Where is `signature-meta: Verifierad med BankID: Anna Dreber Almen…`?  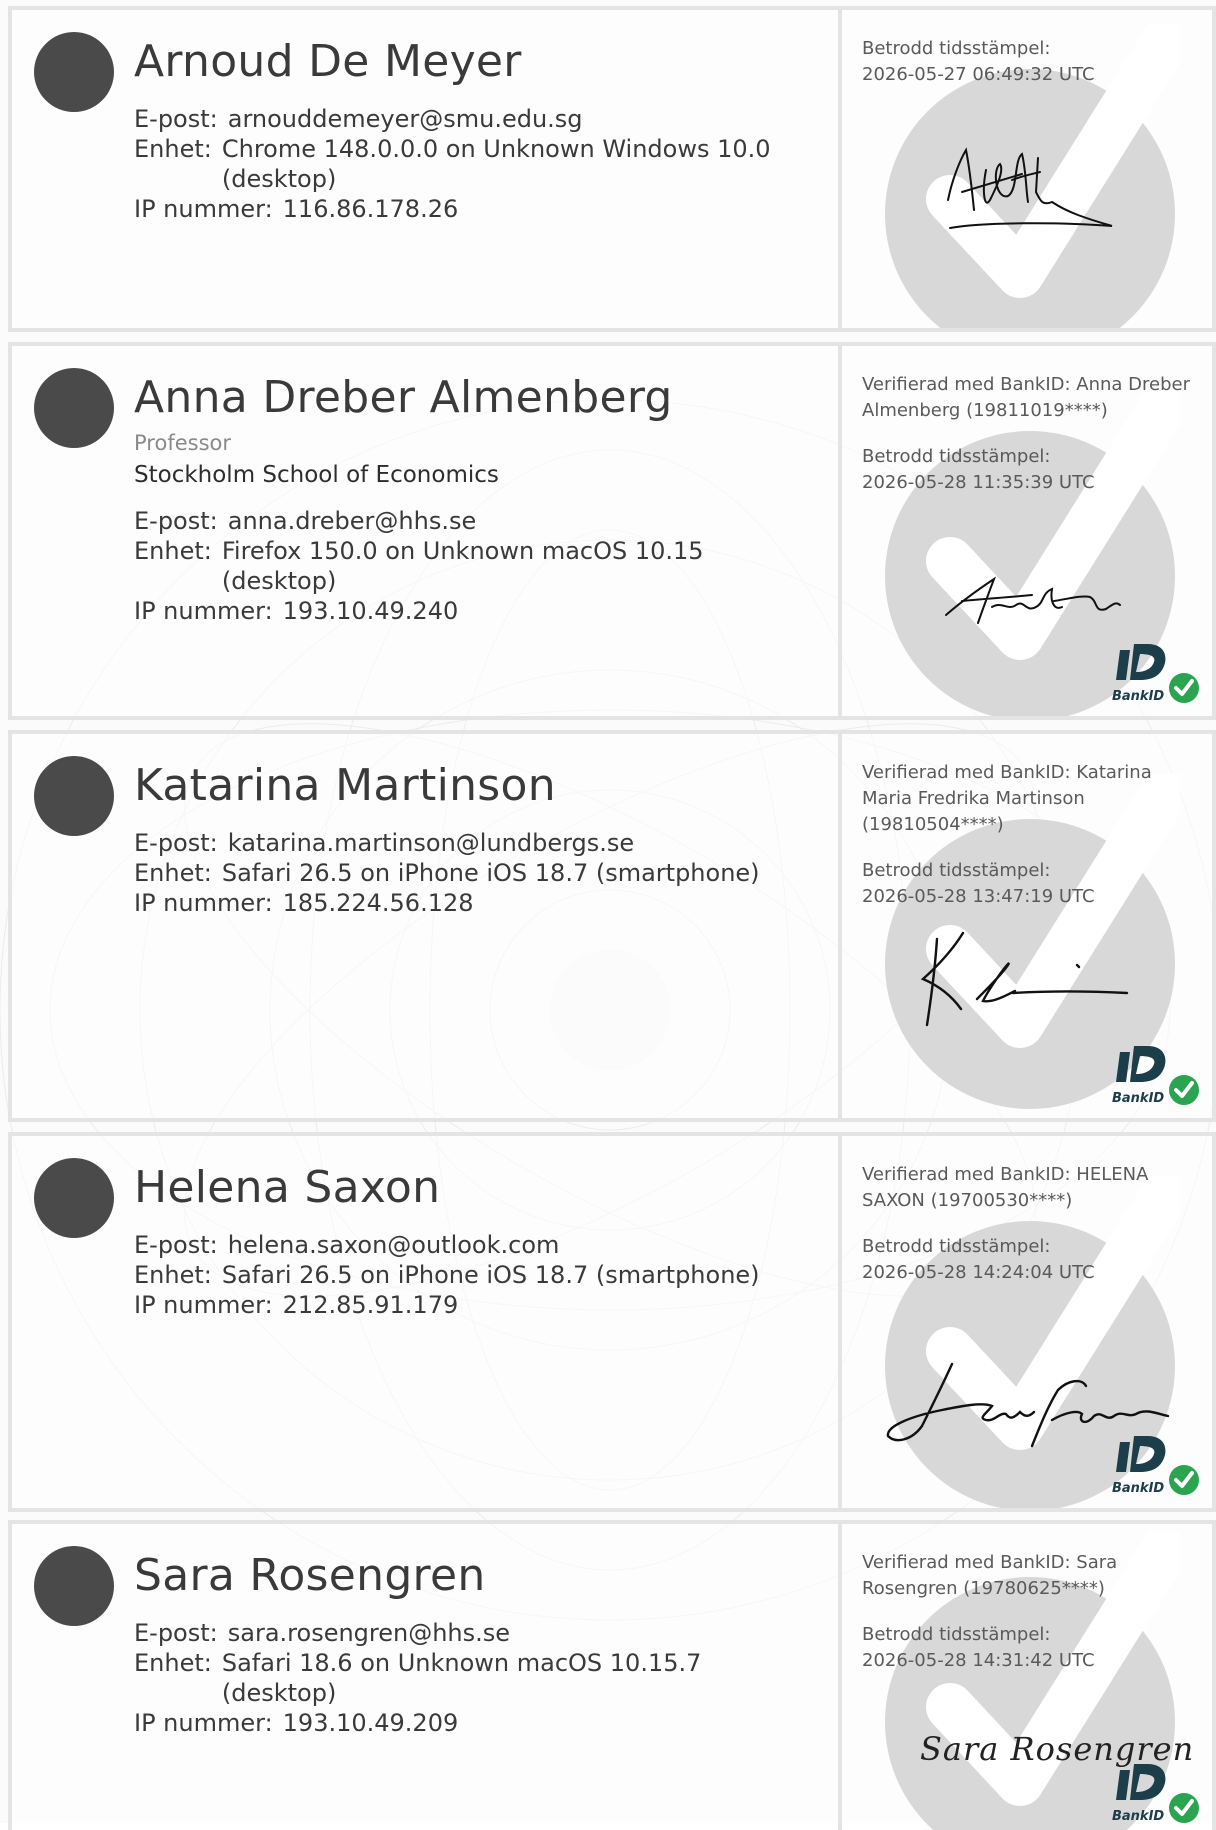
signature-meta: Verifierad med BankID: Anna Dreber Almen… is located at coordinates (1030, 434).